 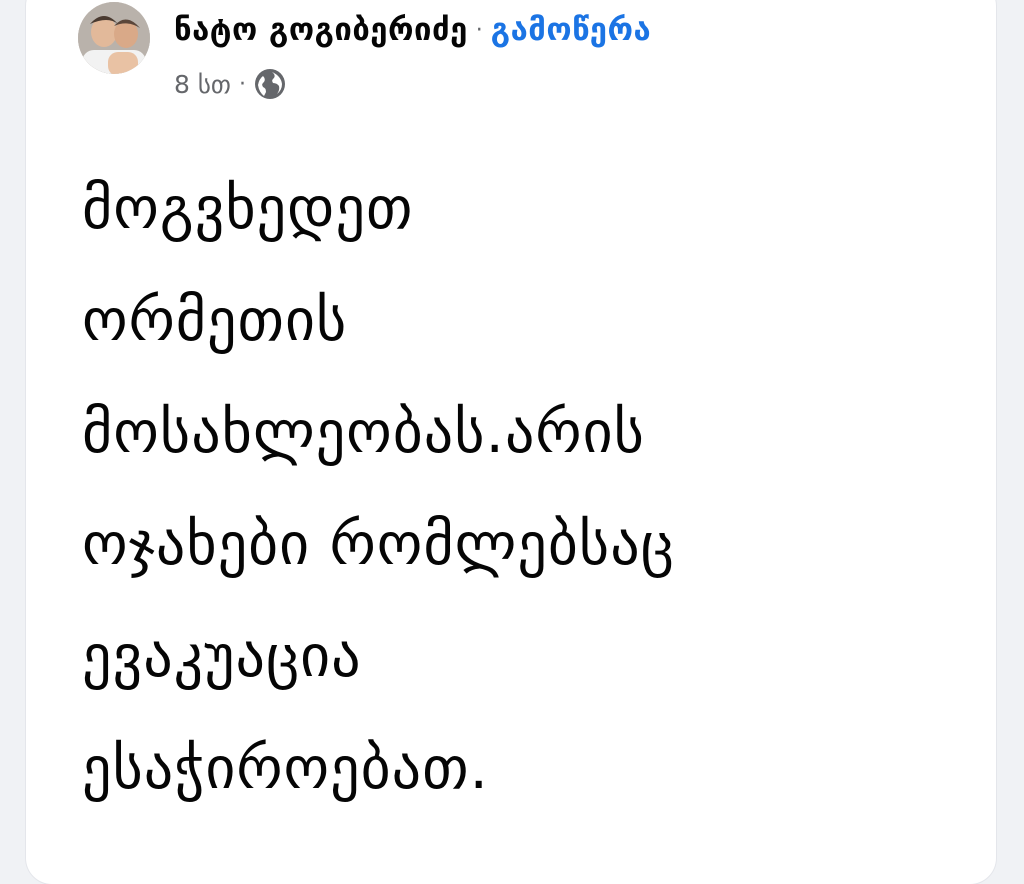 I want to click on post-text-line: ევაკუაცია, so click(x=222, y=656).